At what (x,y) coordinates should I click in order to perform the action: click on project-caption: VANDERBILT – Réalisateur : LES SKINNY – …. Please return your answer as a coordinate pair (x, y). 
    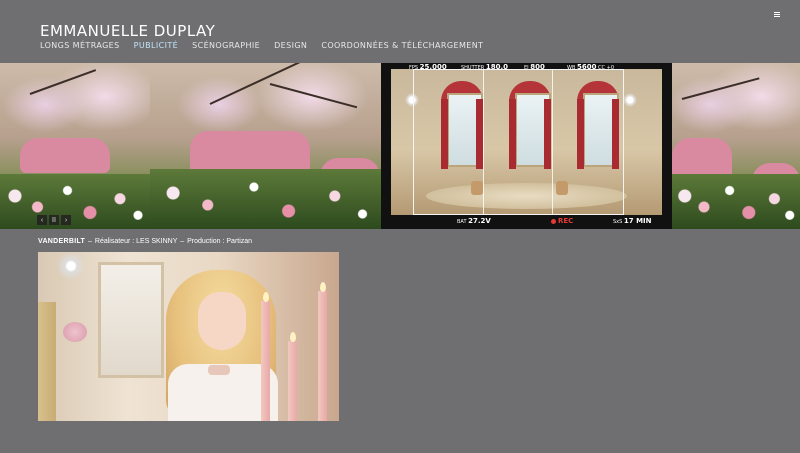
    Looking at the image, I should click on (145, 241).